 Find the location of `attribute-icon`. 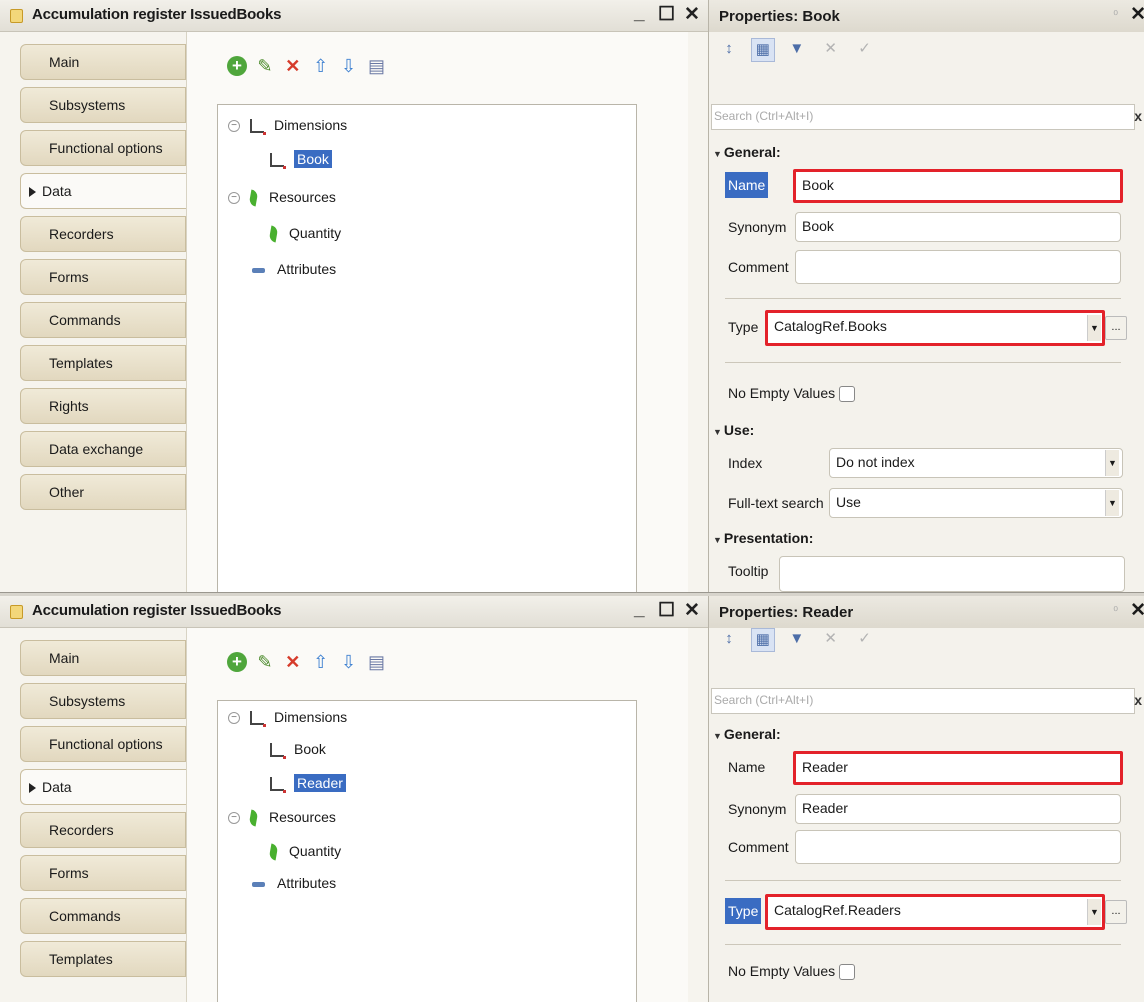

attribute-icon is located at coordinates (258, 270).